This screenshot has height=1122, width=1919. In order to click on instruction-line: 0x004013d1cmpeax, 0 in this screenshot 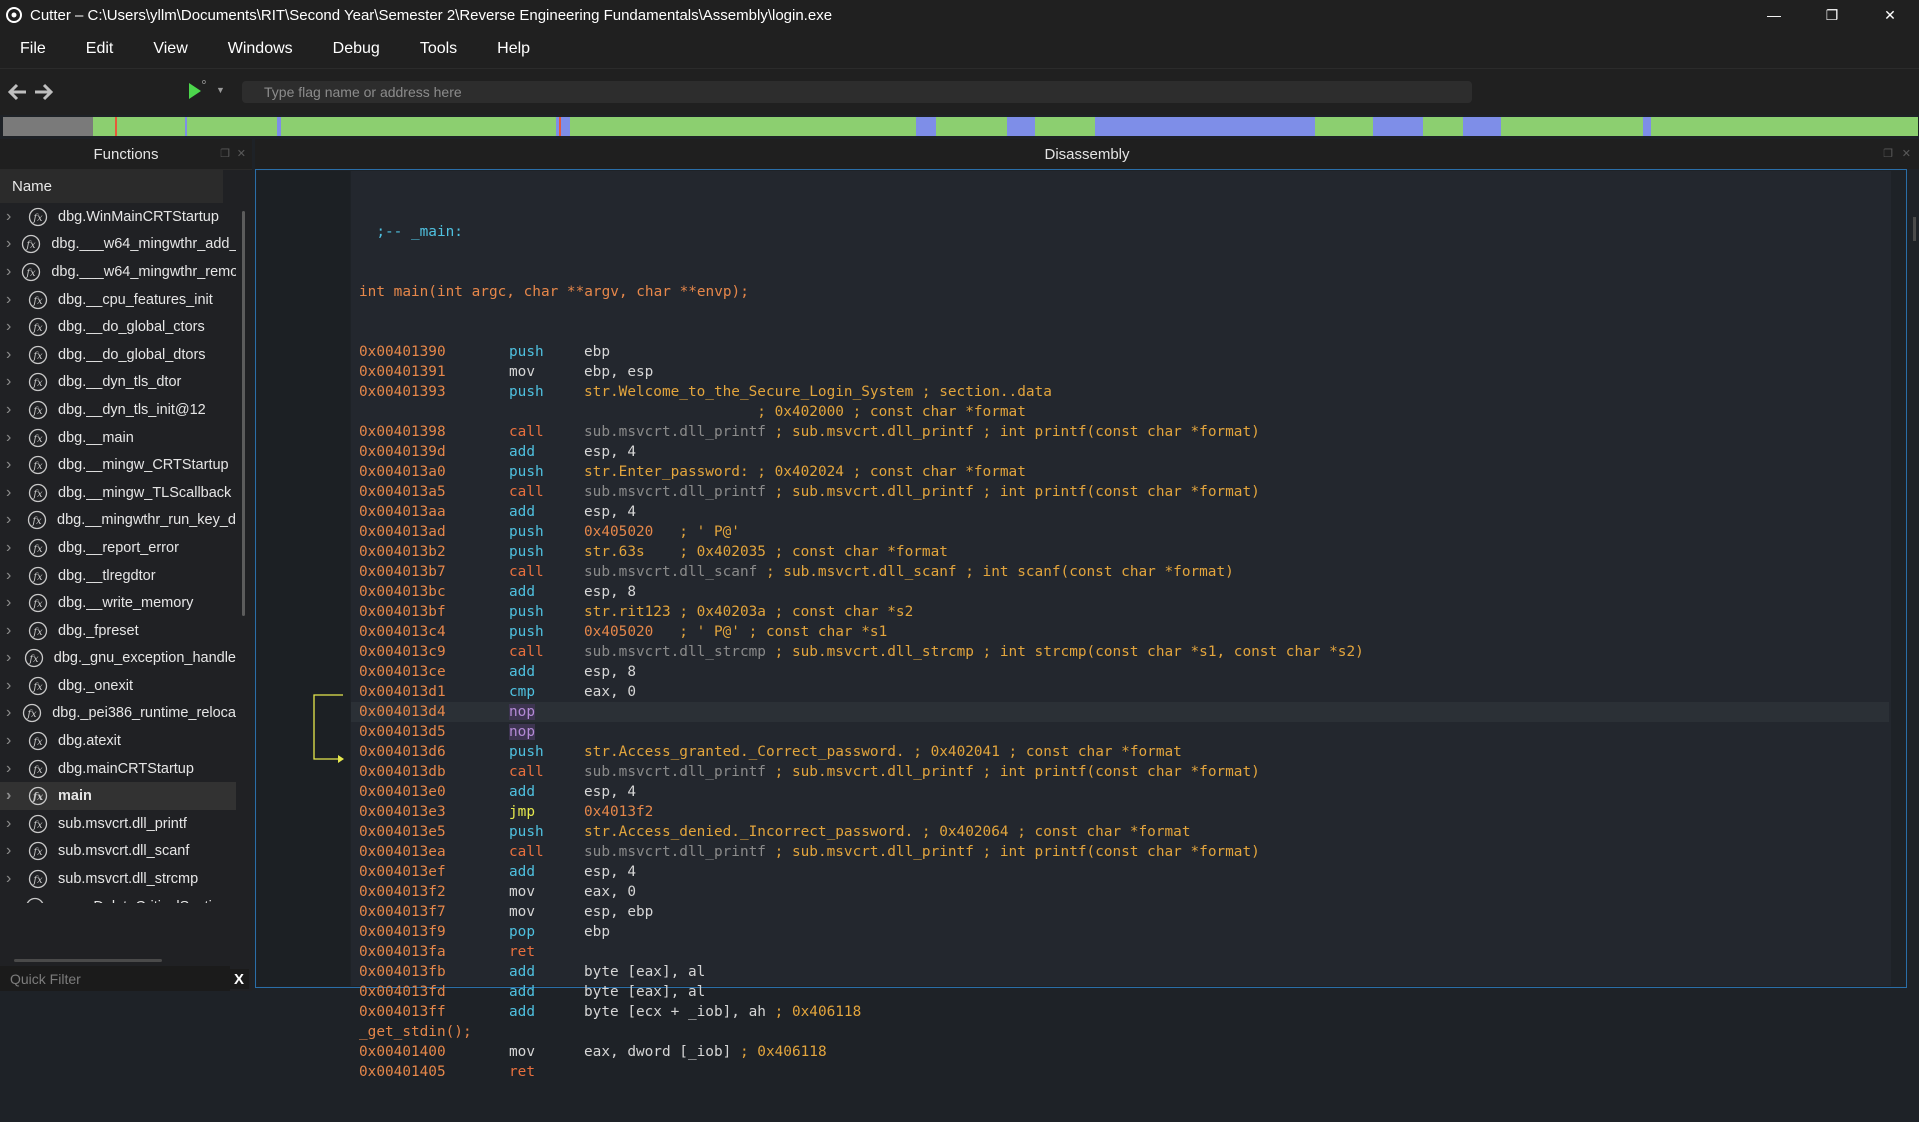, I will do `click(1124, 692)`.